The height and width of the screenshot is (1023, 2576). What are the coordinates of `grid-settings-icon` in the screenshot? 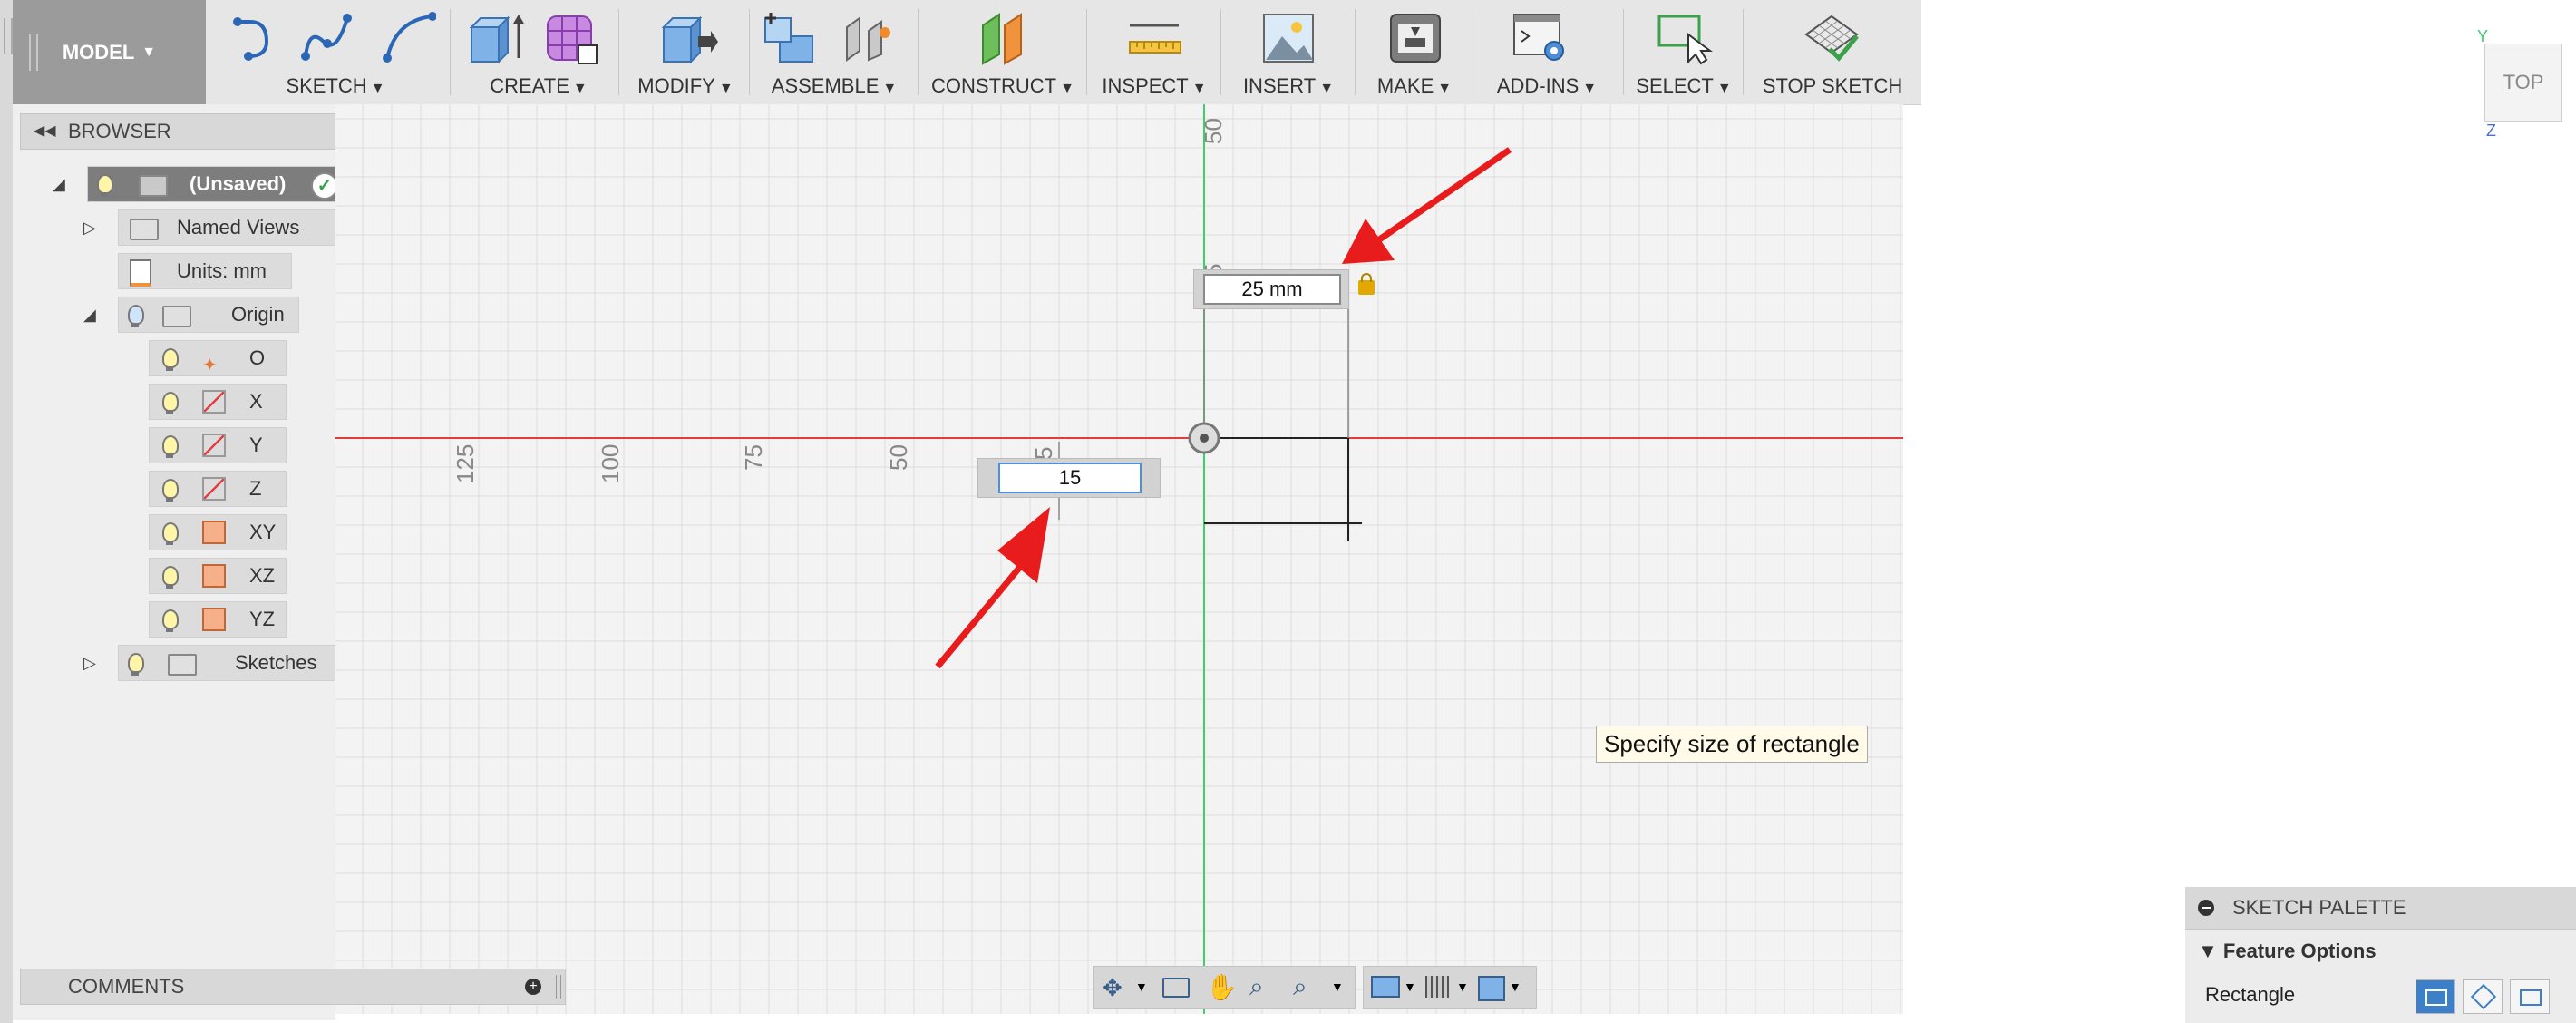 It's located at (1437, 987).